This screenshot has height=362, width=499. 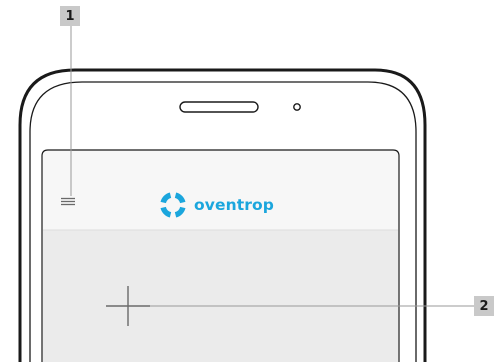 I want to click on callout-badge-1: 1, so click(x=70, y=16).